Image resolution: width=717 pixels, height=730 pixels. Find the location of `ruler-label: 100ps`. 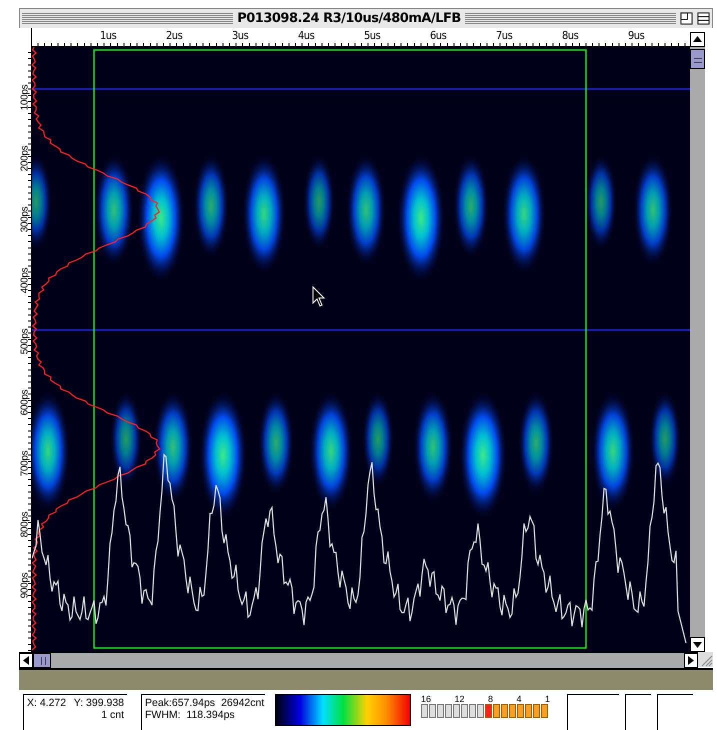

ruler-label: 100ps is located at coordinates (25, 98).